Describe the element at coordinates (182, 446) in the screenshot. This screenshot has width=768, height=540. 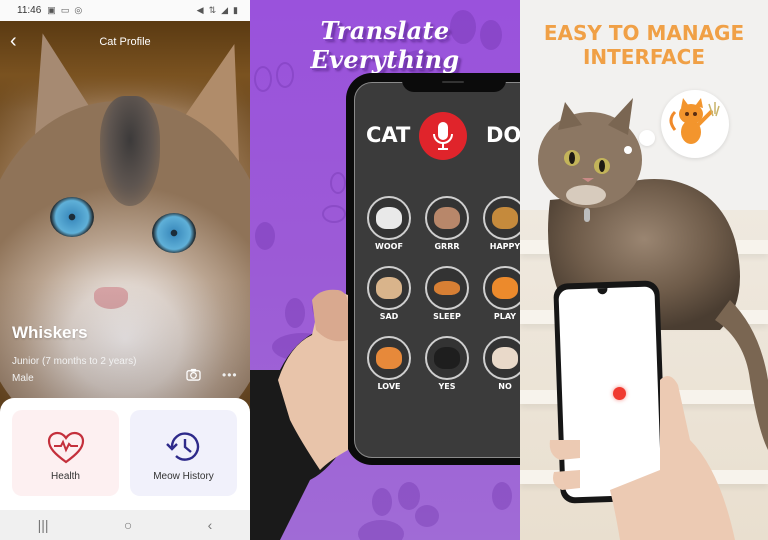
I see `history-clock-icon` at that location.